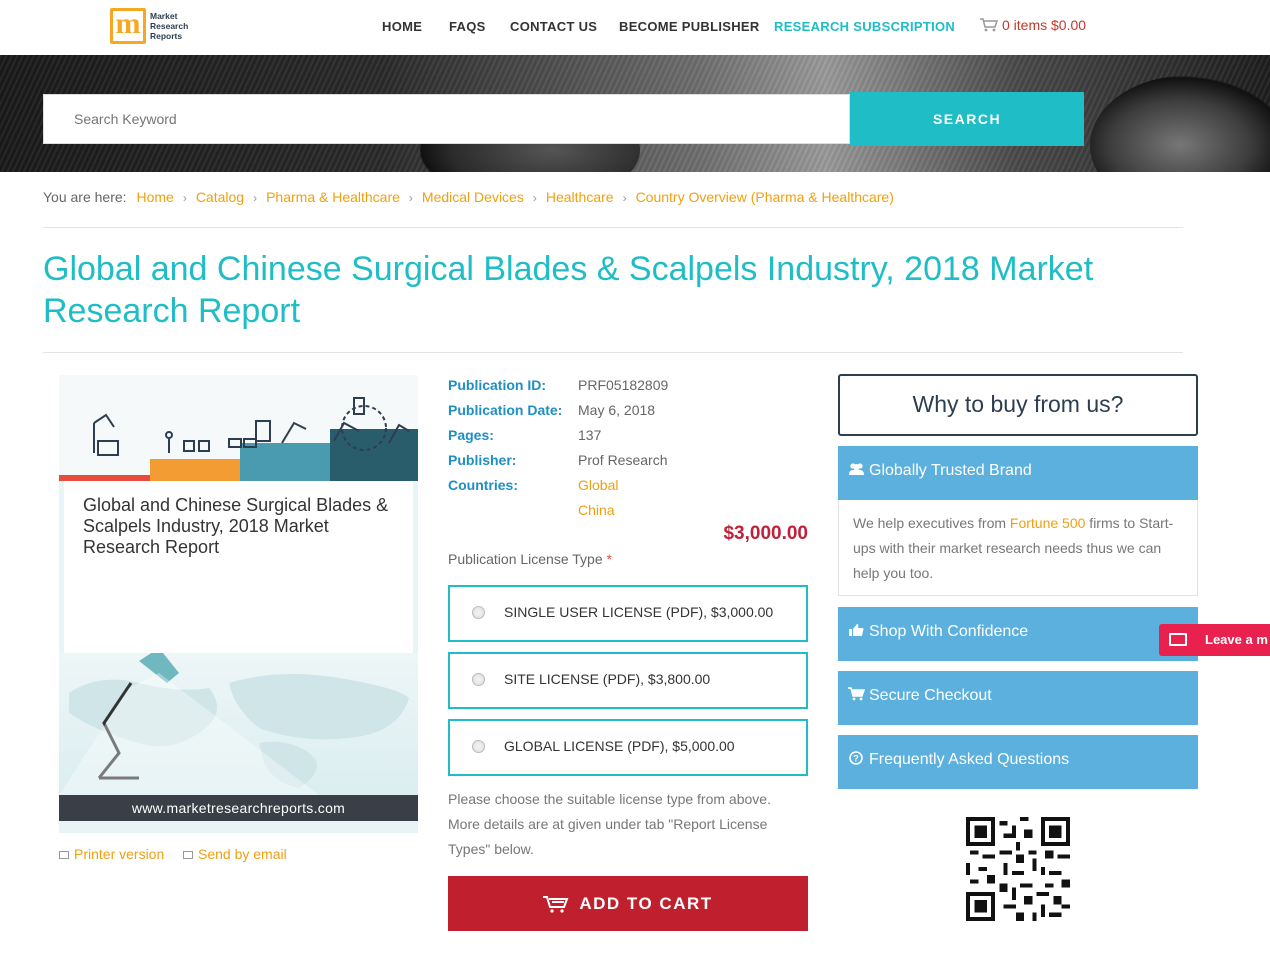  What do you see at coordinates (333, 197) in the screenshot?
I see `breadcrumb-pharma-healthcare: Pharma & Healthcare` at bounding box center [333, 197].